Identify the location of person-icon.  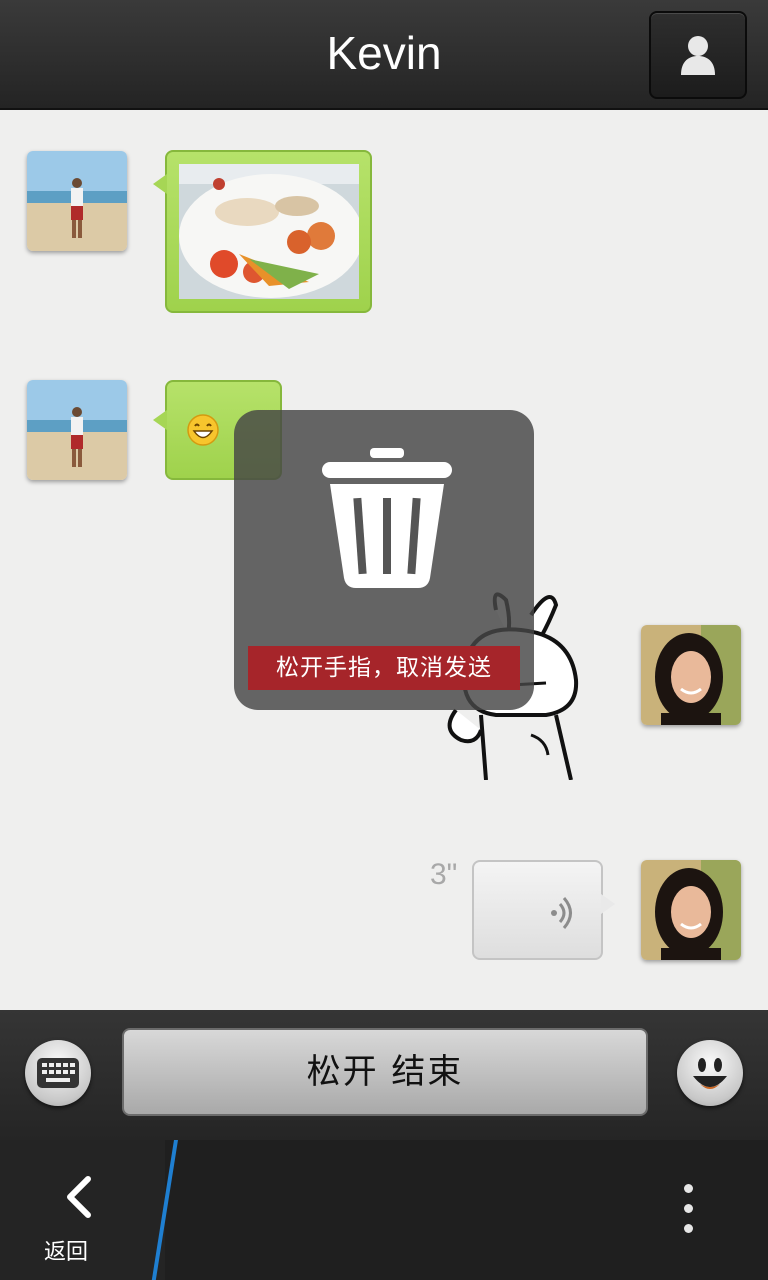
(698, 55).